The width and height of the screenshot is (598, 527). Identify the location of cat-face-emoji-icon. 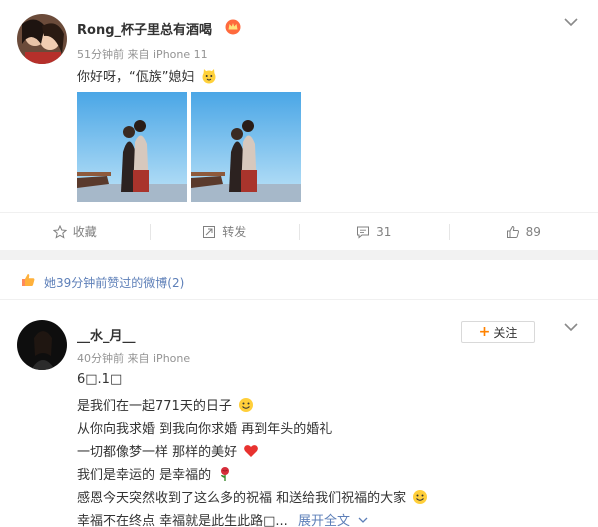
(209, 76).